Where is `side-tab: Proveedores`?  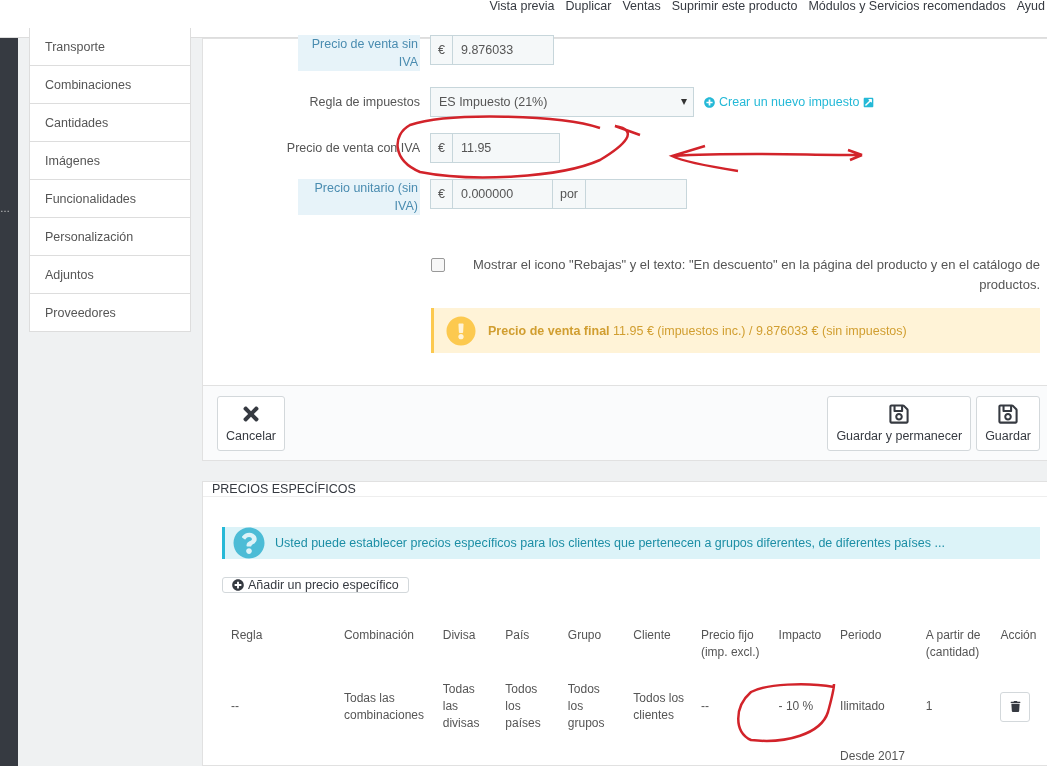
side-tab: Proveedores is located at coordinates (110, 312).